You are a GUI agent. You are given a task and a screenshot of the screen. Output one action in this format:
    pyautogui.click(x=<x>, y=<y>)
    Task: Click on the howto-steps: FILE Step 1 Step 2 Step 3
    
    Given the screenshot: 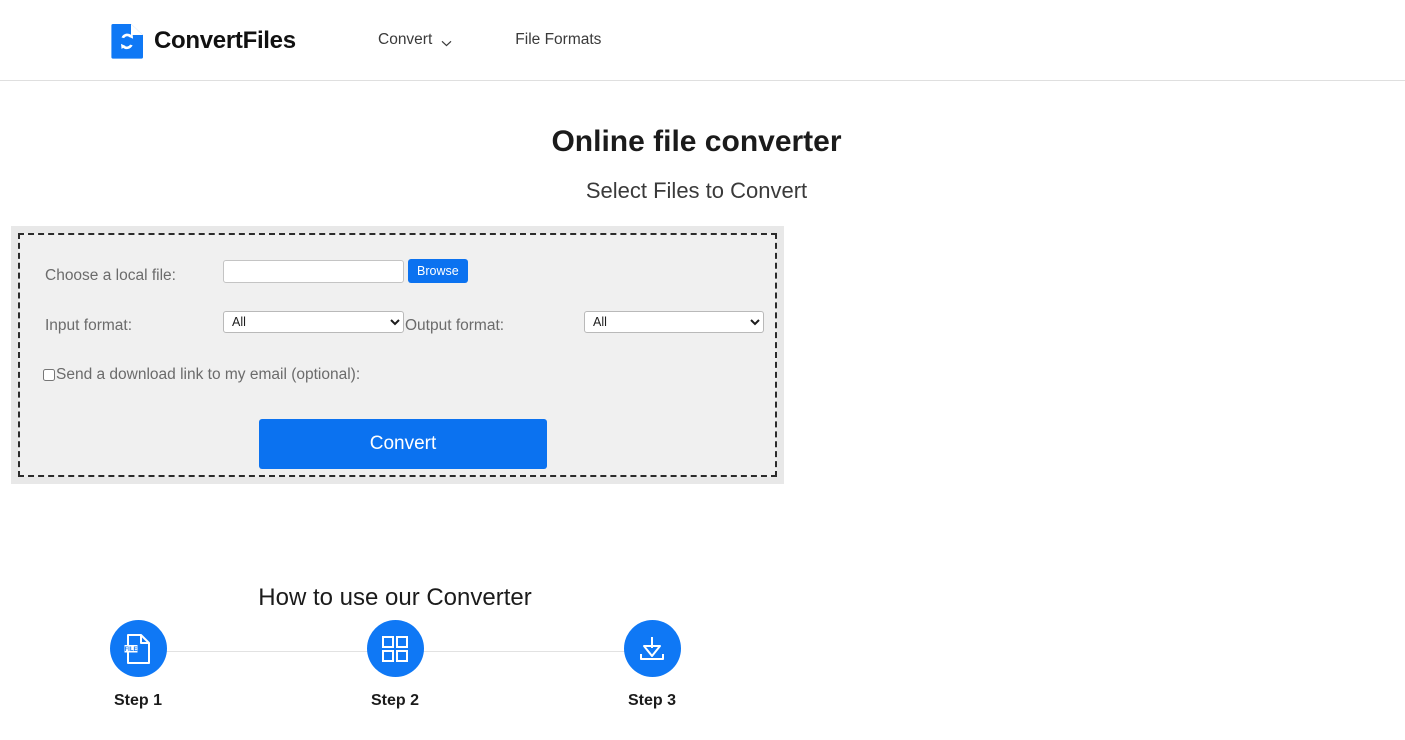 What is the action you would take?
    pyautogui.click(x=395, y=675)
    